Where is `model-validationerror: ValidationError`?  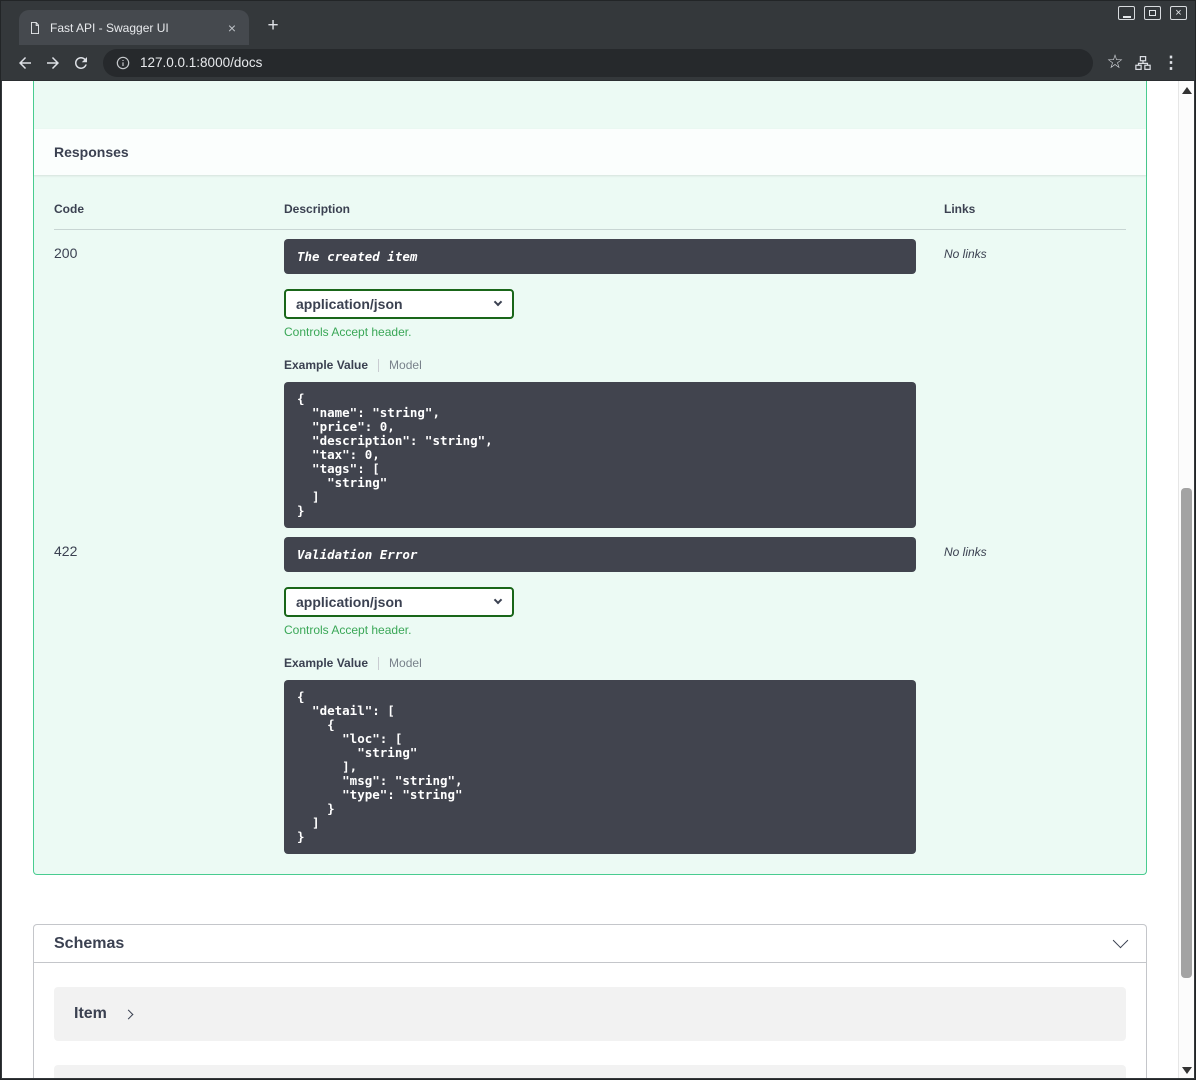 model-validationerror: ValidationError is located at coordinates (590, 1071).